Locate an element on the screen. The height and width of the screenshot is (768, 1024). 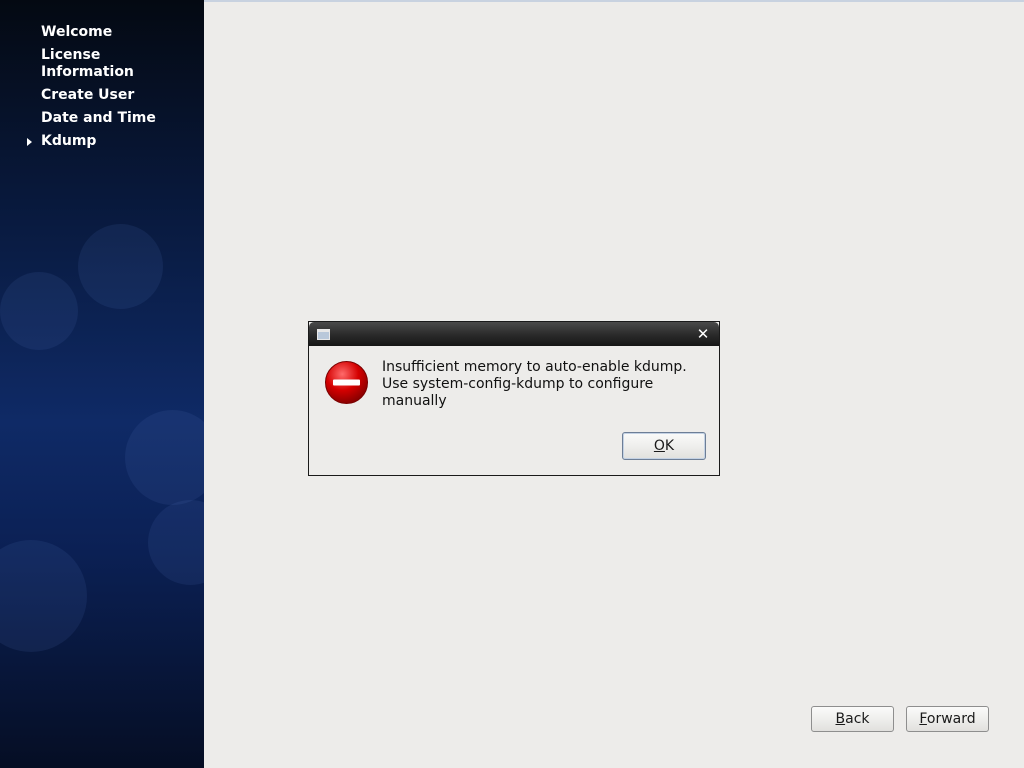
sidebar-item-kdump: Kdump is located at coordinates (95, 141).